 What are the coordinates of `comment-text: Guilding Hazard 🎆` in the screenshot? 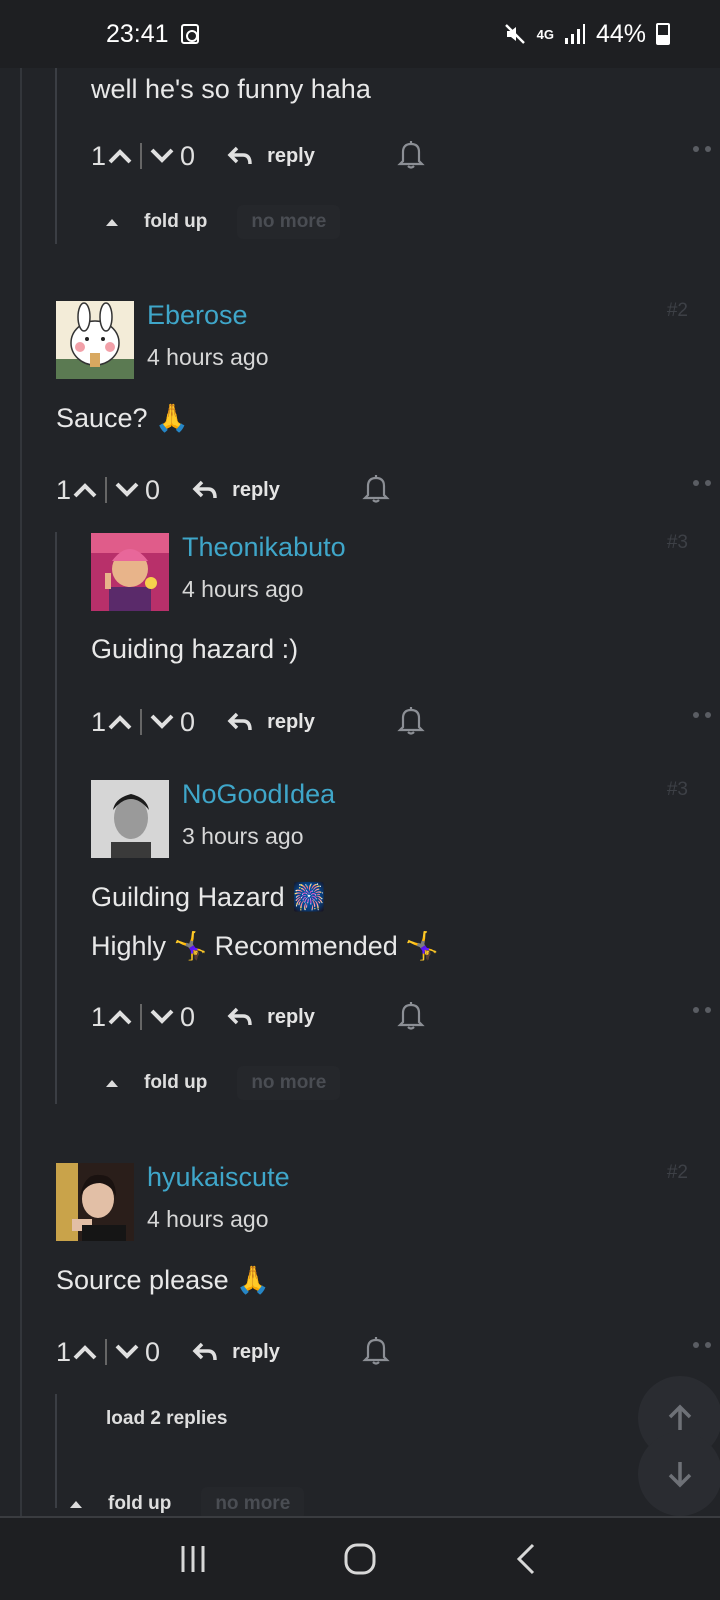 It's located at (208, 897).